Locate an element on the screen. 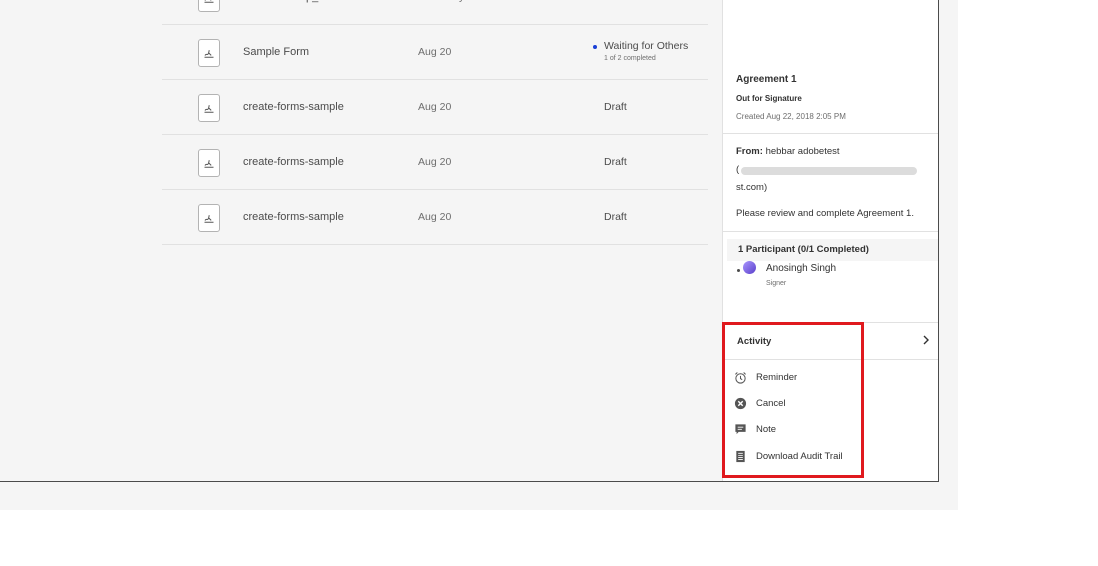  cancel-label: Cancel is located at coordinates (771, 403).